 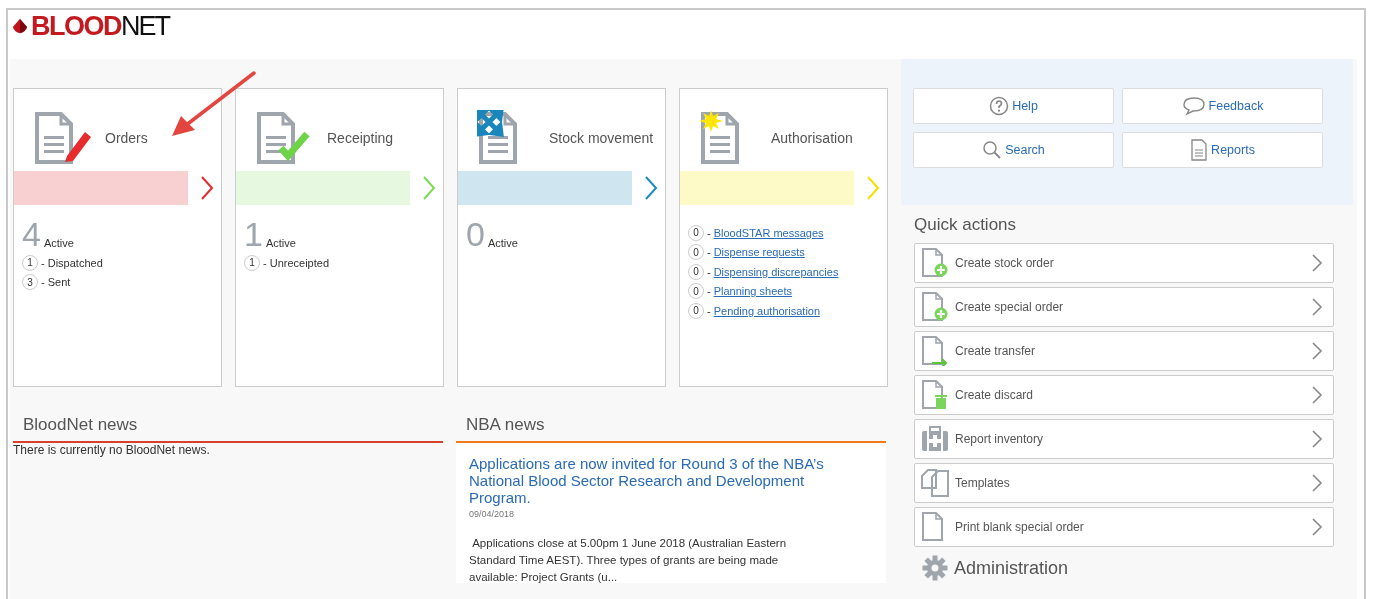 What do you see at coordinates (117, 237) in the screenshot?
I see `dashboard-tile: Orders 4 Active 1 - Dispatched 3 - Sent` at bounding box center [117, 237].